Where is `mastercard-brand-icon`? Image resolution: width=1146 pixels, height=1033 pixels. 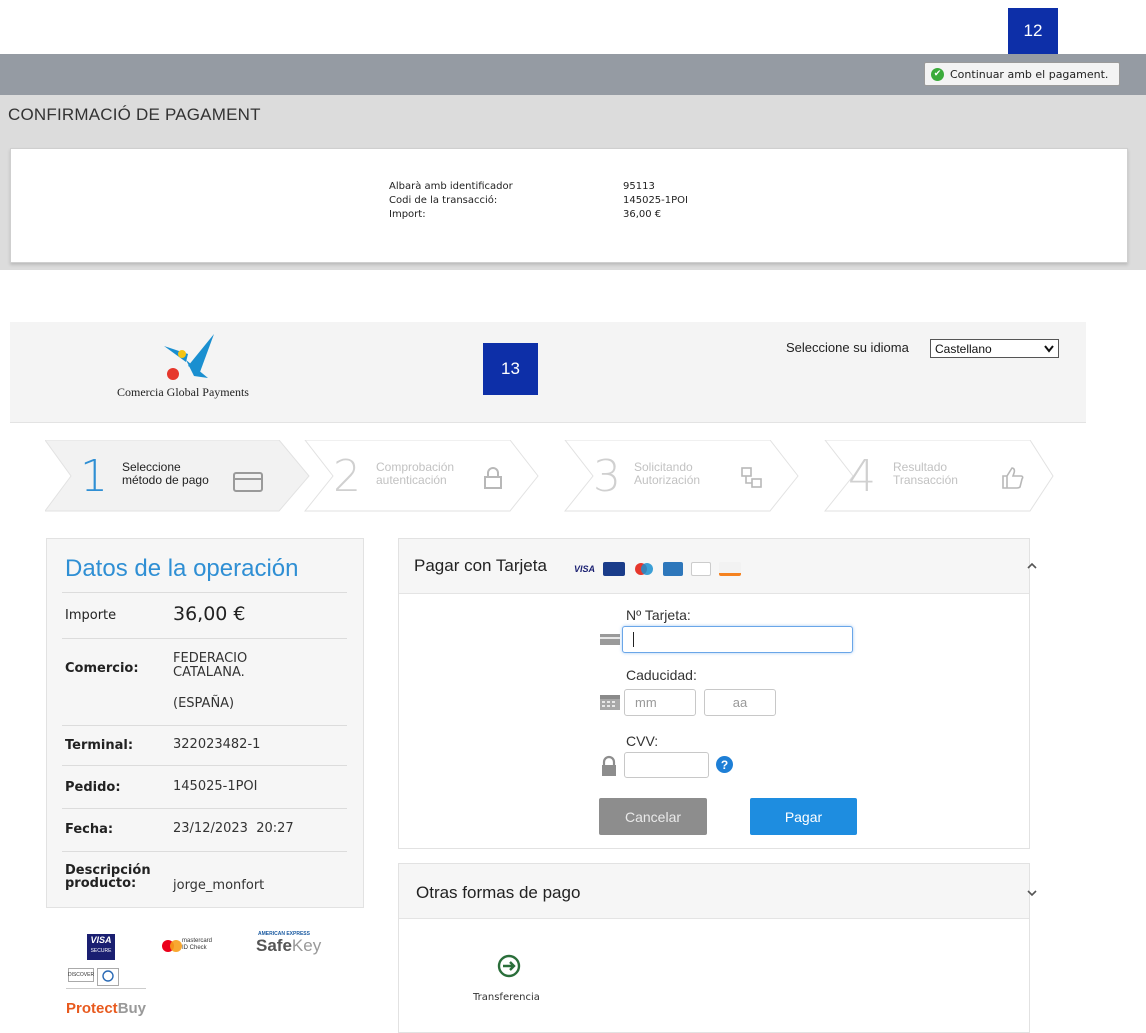 mastercard-brand-icon is located at coordinates (614, 569).